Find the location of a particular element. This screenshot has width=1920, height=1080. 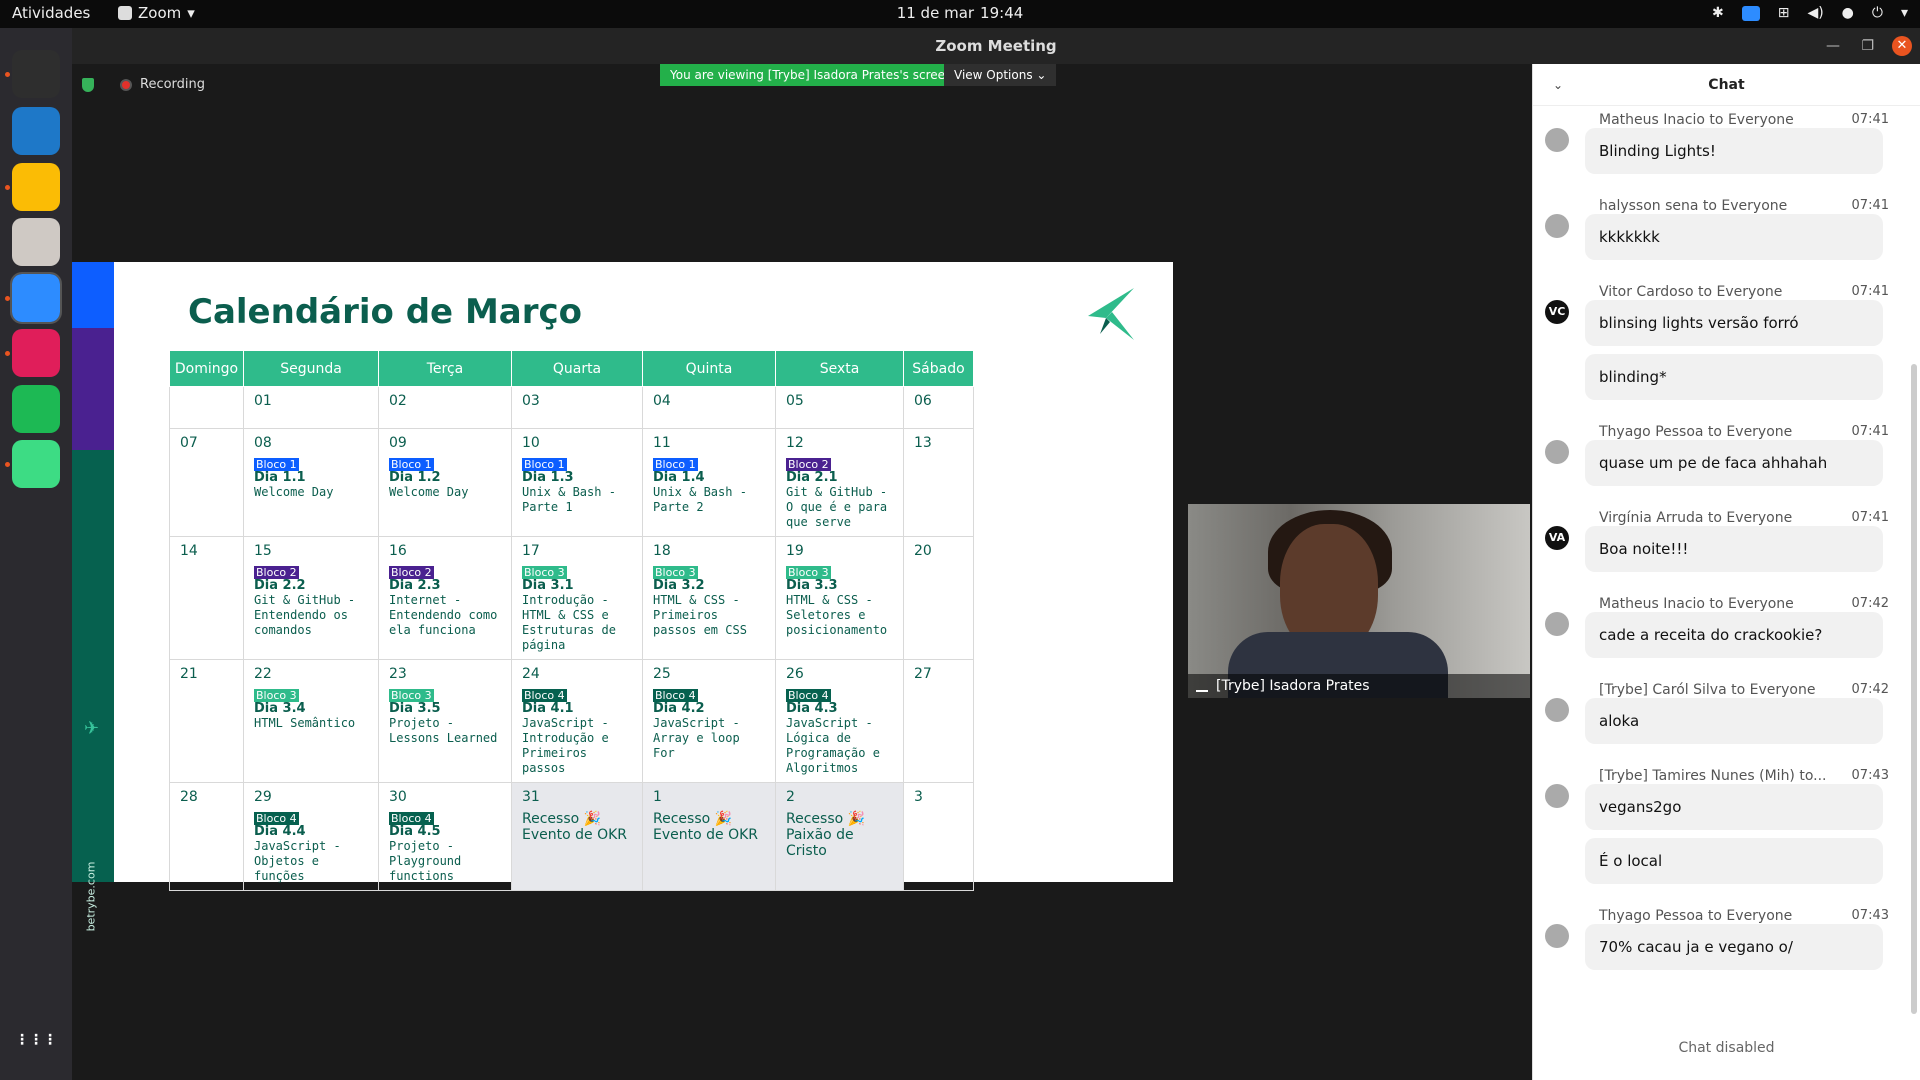

day-number: 09 is located at coordinates (398, 443).